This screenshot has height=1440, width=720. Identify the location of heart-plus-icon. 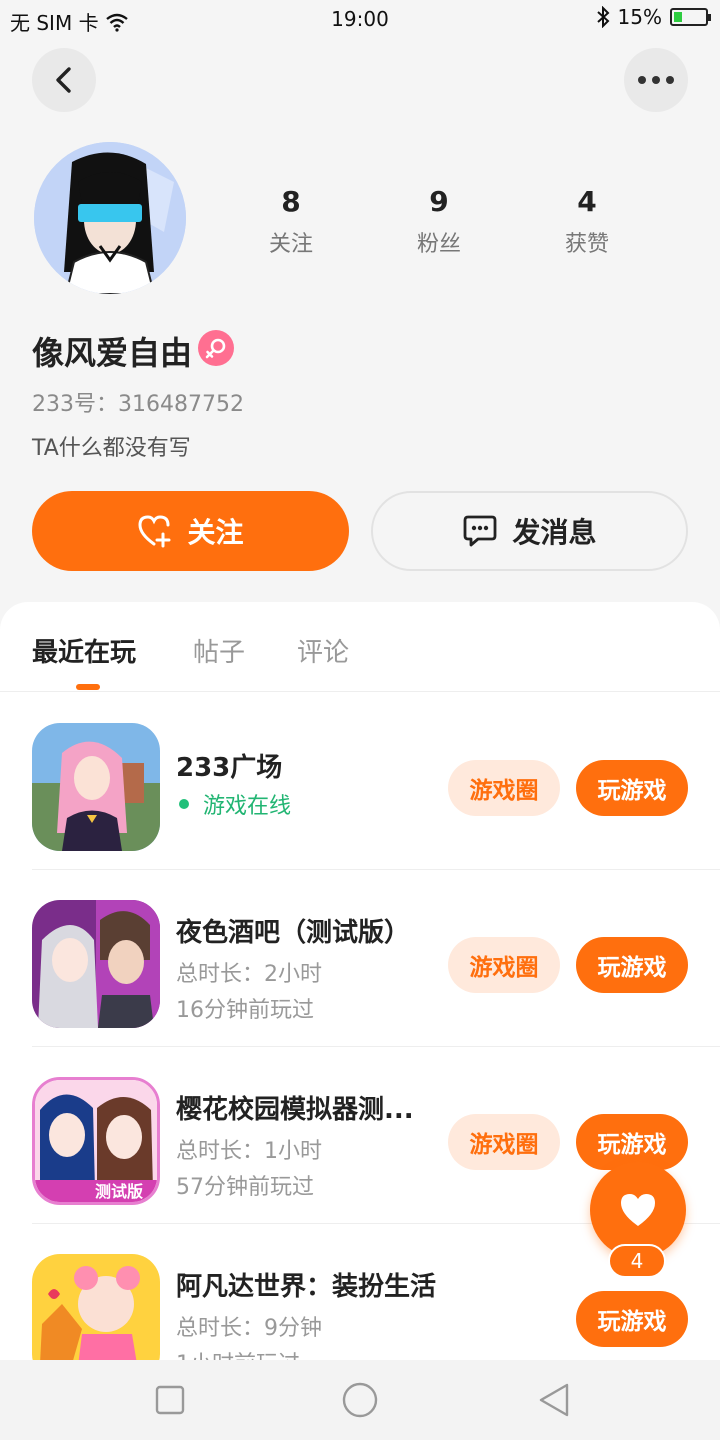
(154, 531).